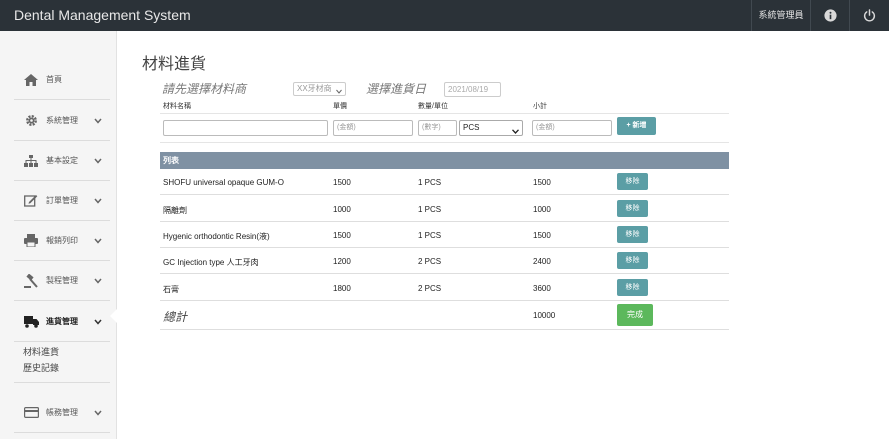 The width and height of the screenshot is (889, 439). I want to click on sidebar-item-purchase: 進貨管理, so click(62, 322).